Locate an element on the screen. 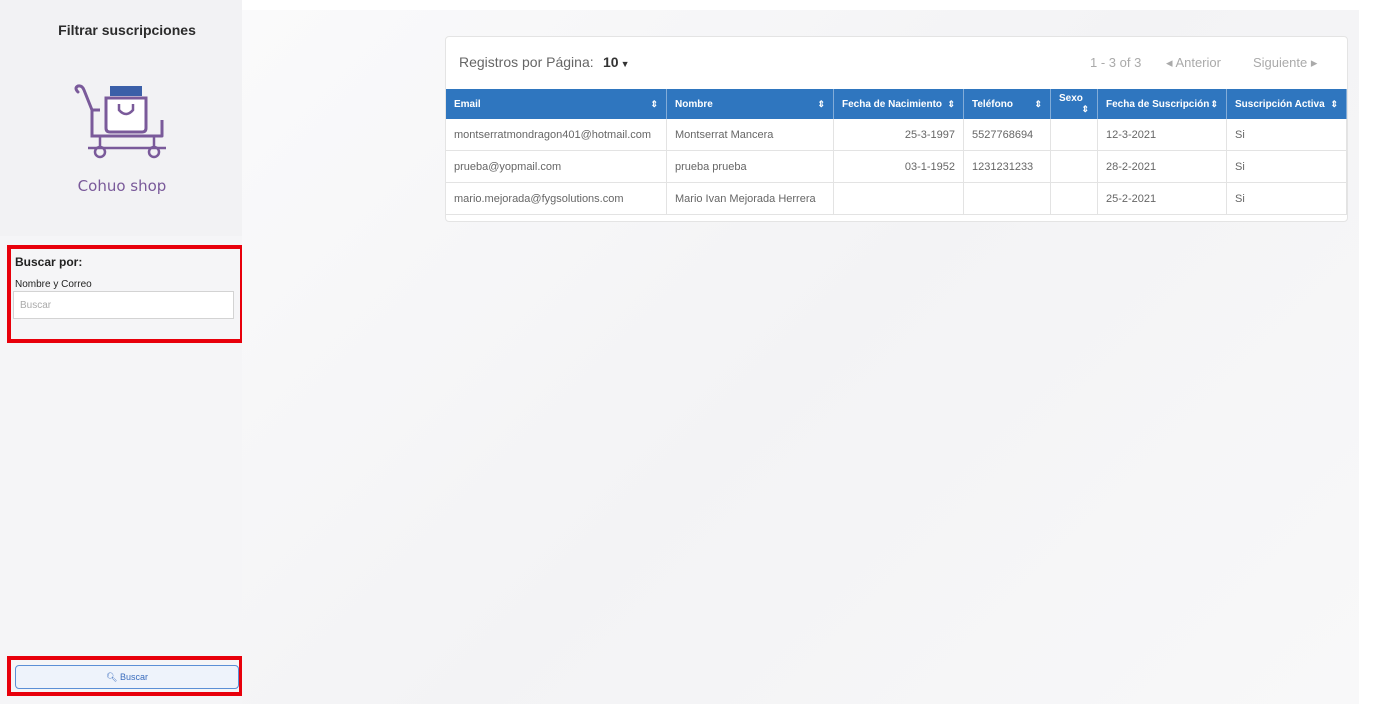  cell-phone is located at coordinates (1007, 198).